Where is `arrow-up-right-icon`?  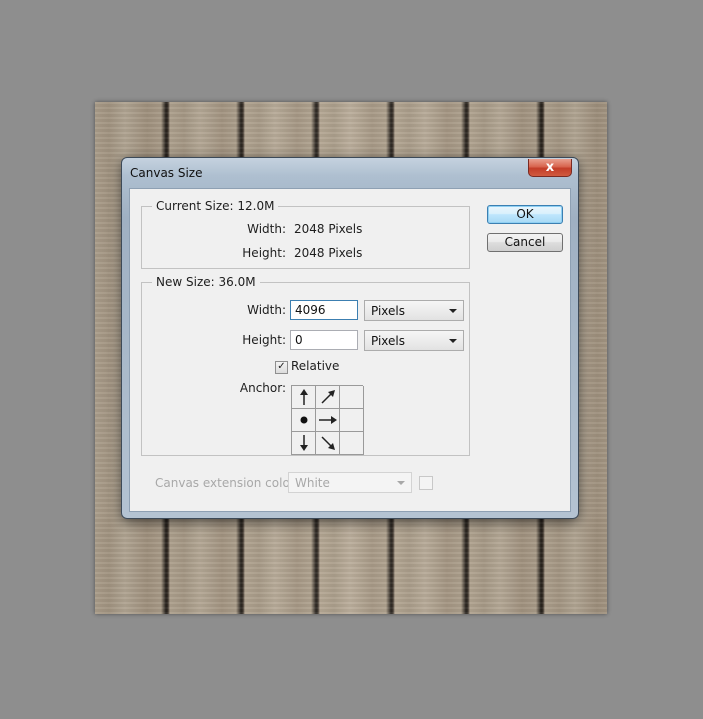 arrow-up-right-icon is located at coordinates (327, 397).